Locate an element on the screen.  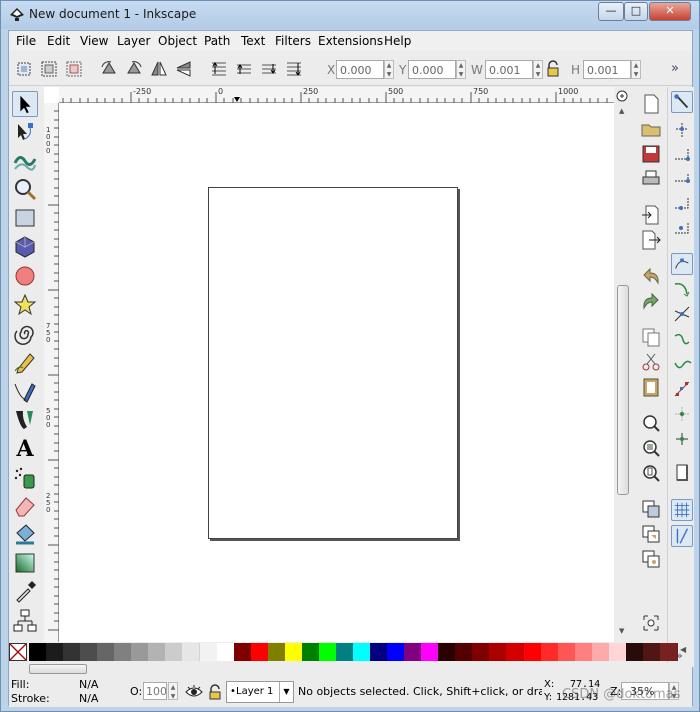
zoom-drawing-icon is located at coordinates (651, 448).